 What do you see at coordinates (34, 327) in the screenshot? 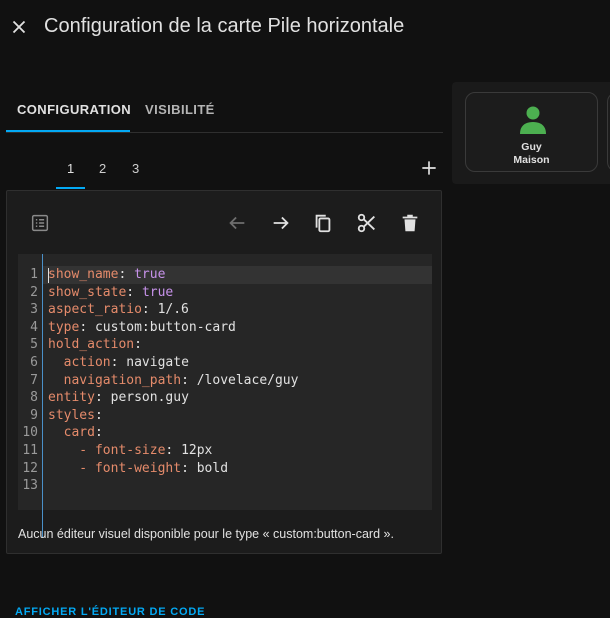
I see `line-number: 4` at bounding box center [34, 327].